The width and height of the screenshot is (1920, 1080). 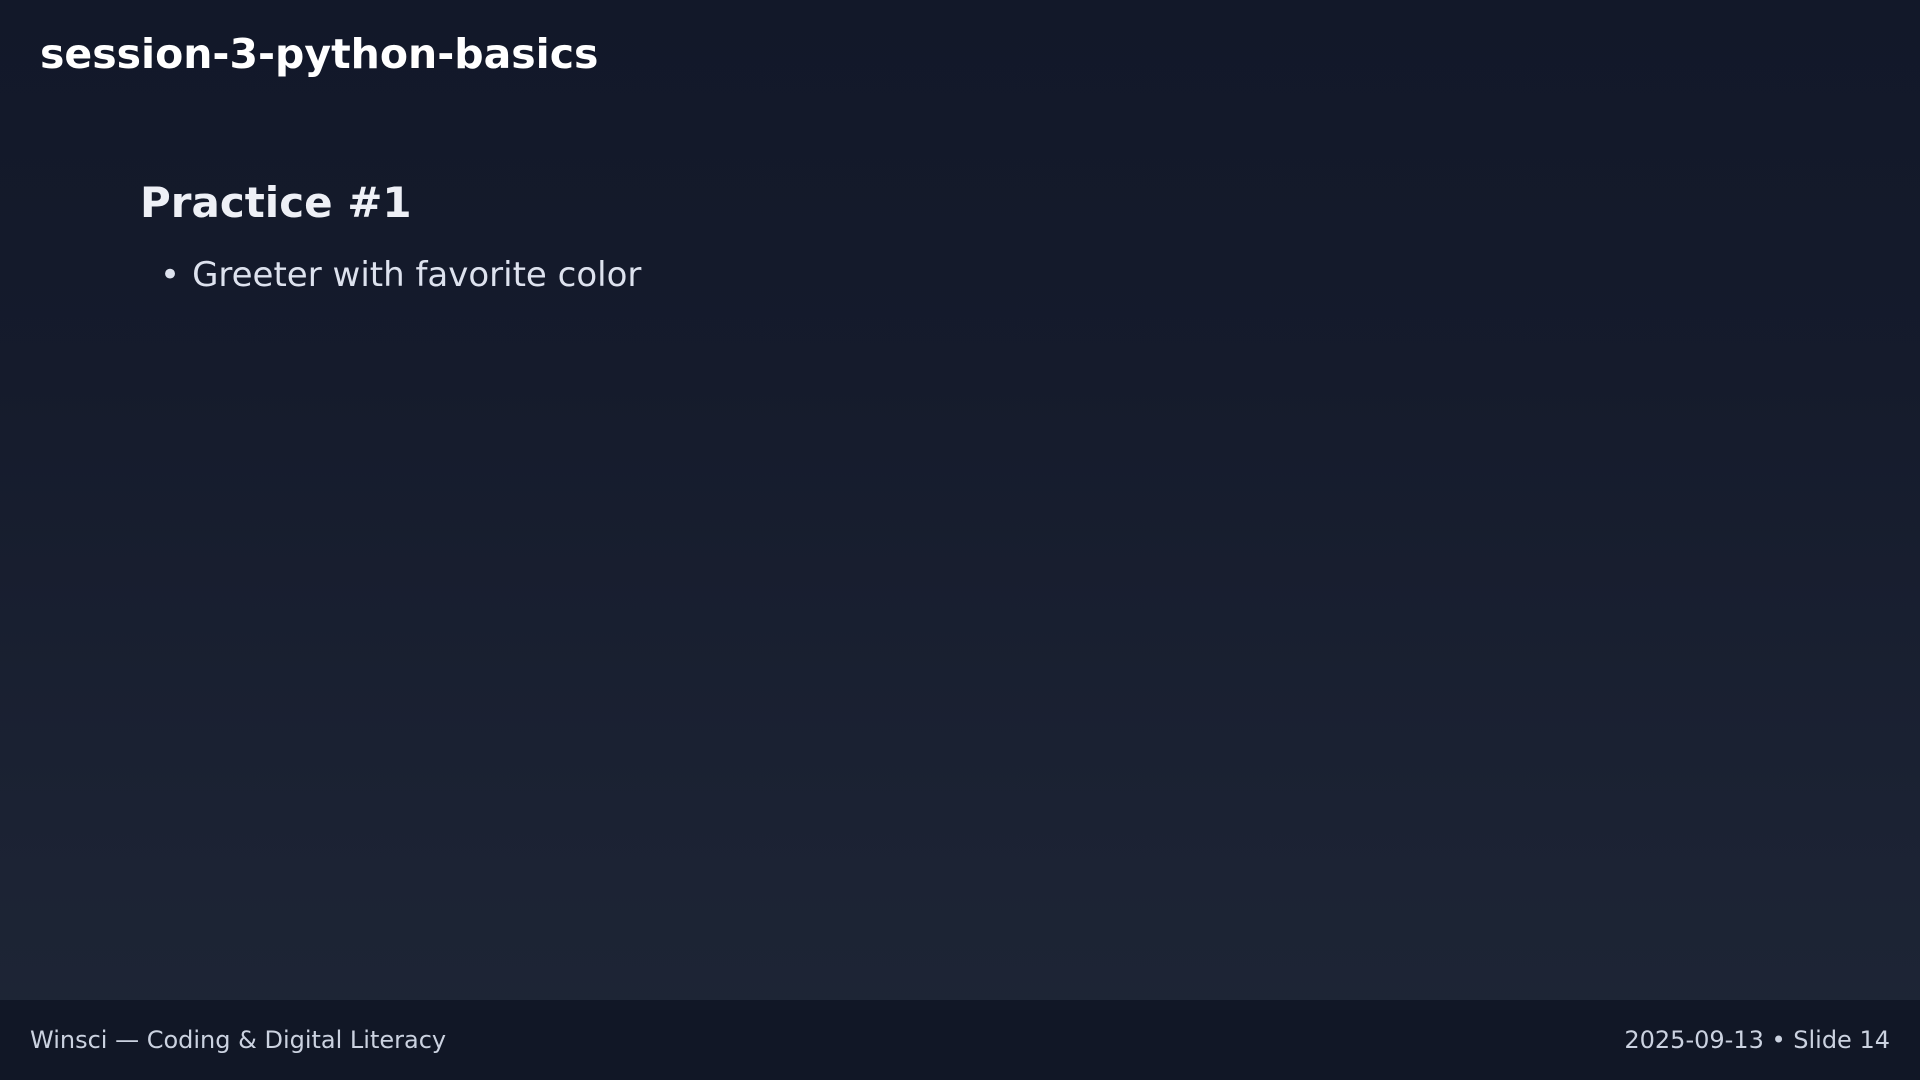 What do you see at coordinates (417, 275) in the screenshot?
I see `bullet-text: Greeter with favorite color` at bounding box center [417, 275].